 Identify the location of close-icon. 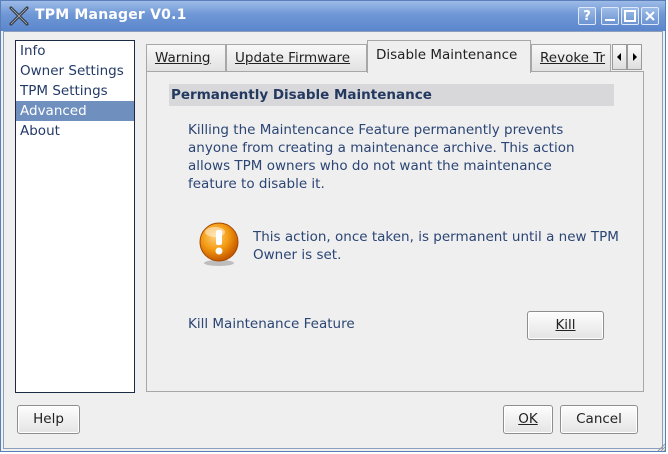
(650, 16).